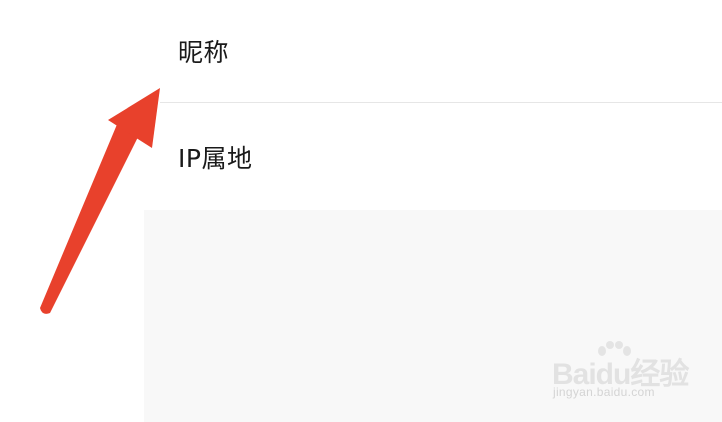 Image resolution: width=722 pixels, height=422 pixels. What do you see at coordinates (604, 392) in the screenshot?
I see `watermark-url: jingyan.baidu.com` at bounding box center [604, 392].